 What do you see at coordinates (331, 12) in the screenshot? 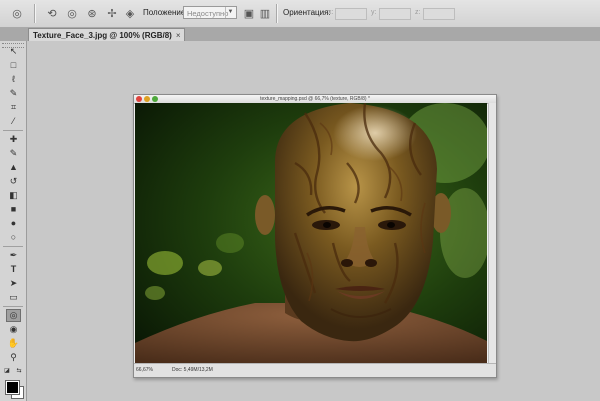
I see `orientation-x-label: x:` at bounding box center [331, 12].